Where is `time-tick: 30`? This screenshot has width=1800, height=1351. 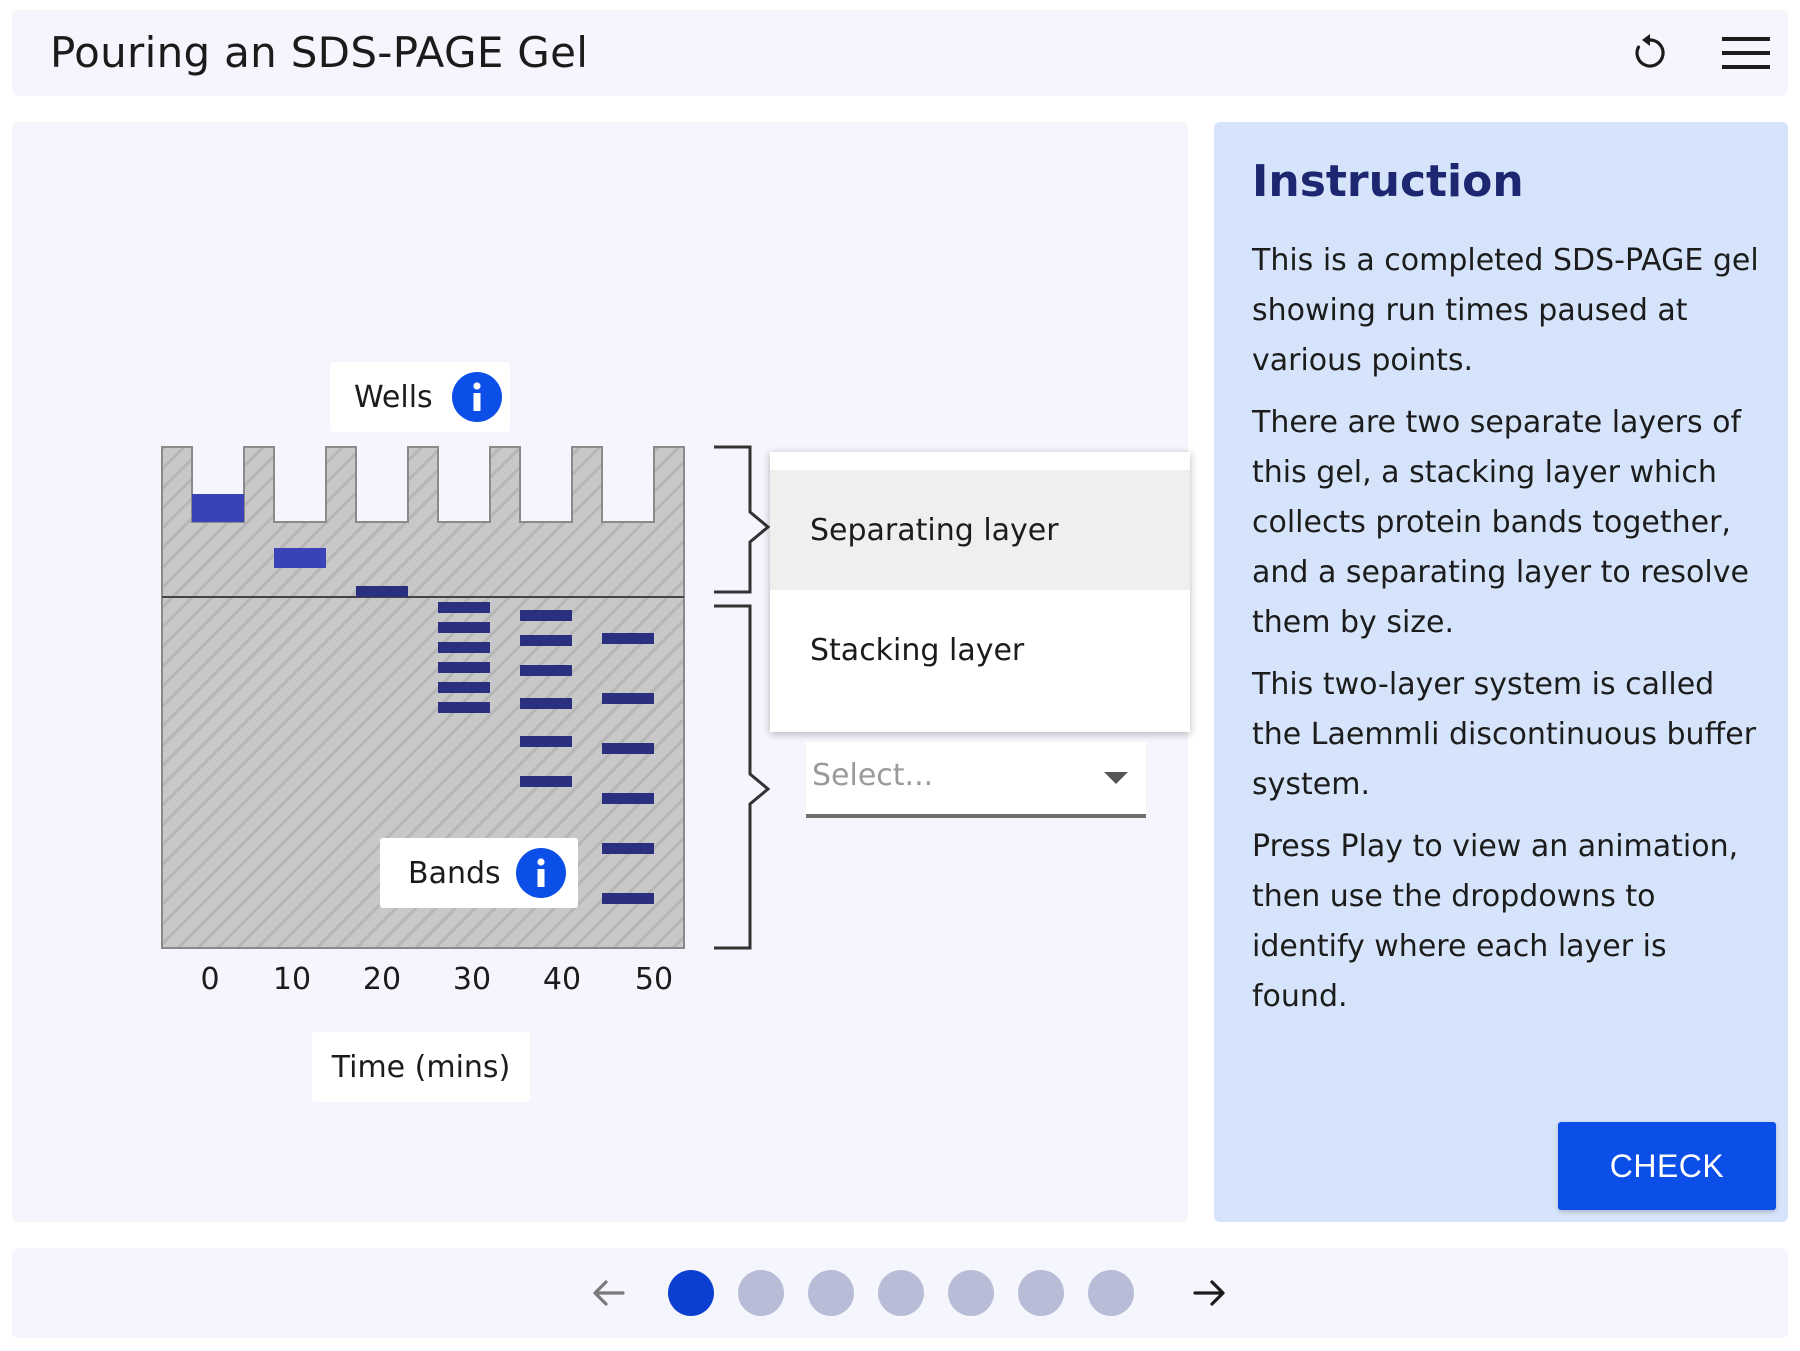 time-tick: 30 is located at coordinates (472, 979).